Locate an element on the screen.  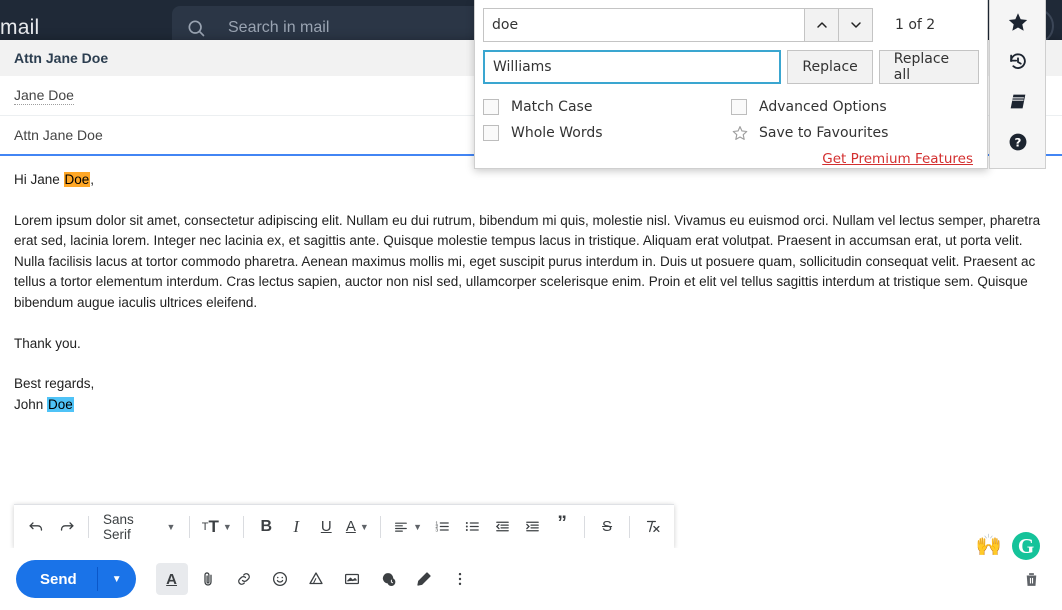
help-circle-icon: ? is located at coordinates (1018, 142).